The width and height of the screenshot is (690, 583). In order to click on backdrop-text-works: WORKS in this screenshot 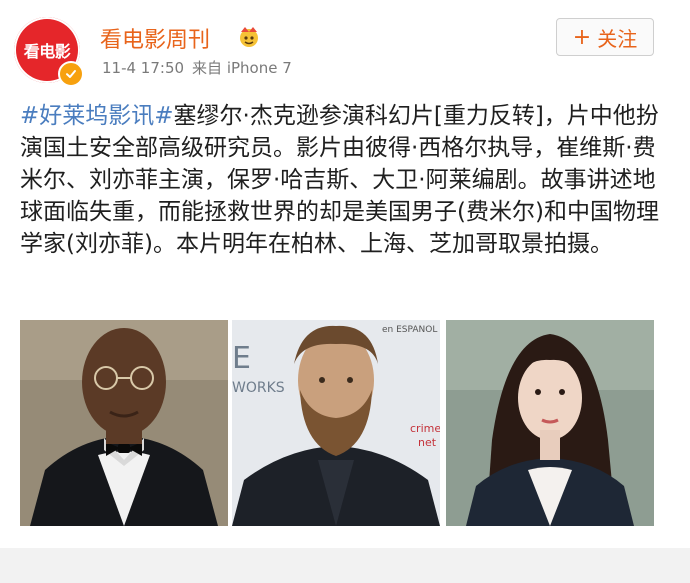, I will do `click(258, 388)`.